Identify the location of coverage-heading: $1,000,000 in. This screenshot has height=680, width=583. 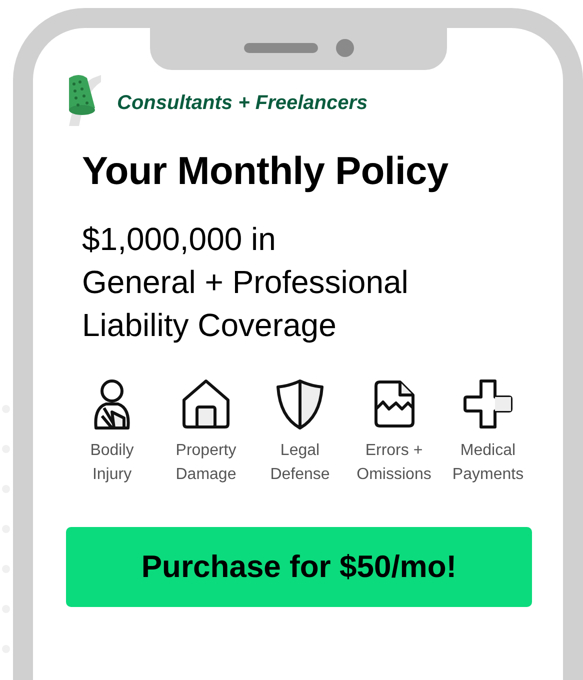
(179, 239).